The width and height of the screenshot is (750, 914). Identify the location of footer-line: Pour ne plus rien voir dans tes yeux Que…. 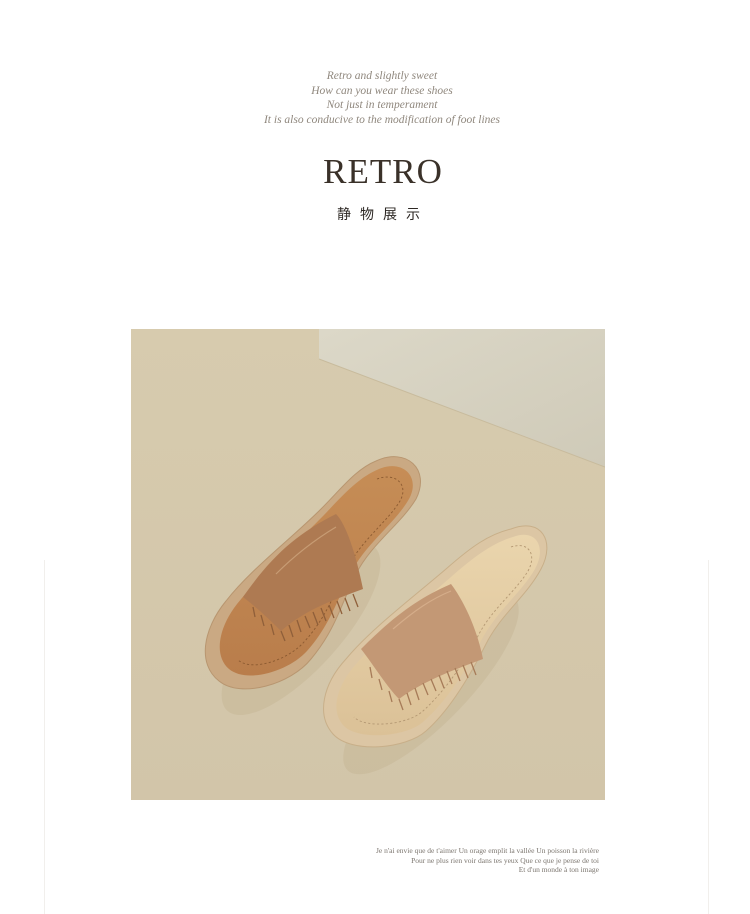
(505, 860).